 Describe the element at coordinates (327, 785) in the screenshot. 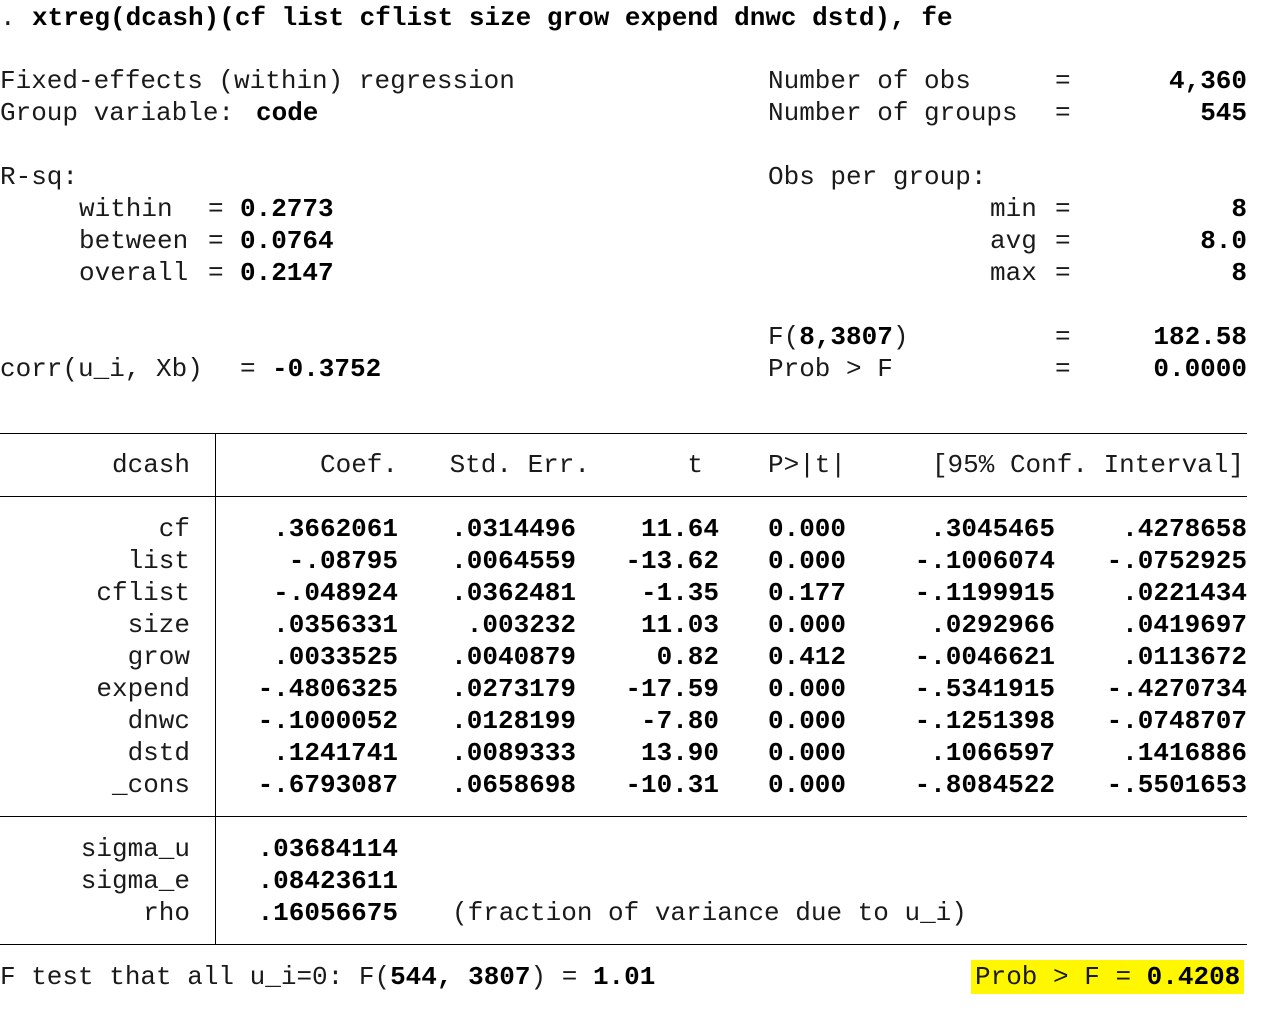

I see `row-coef: -.6793087` at that location.